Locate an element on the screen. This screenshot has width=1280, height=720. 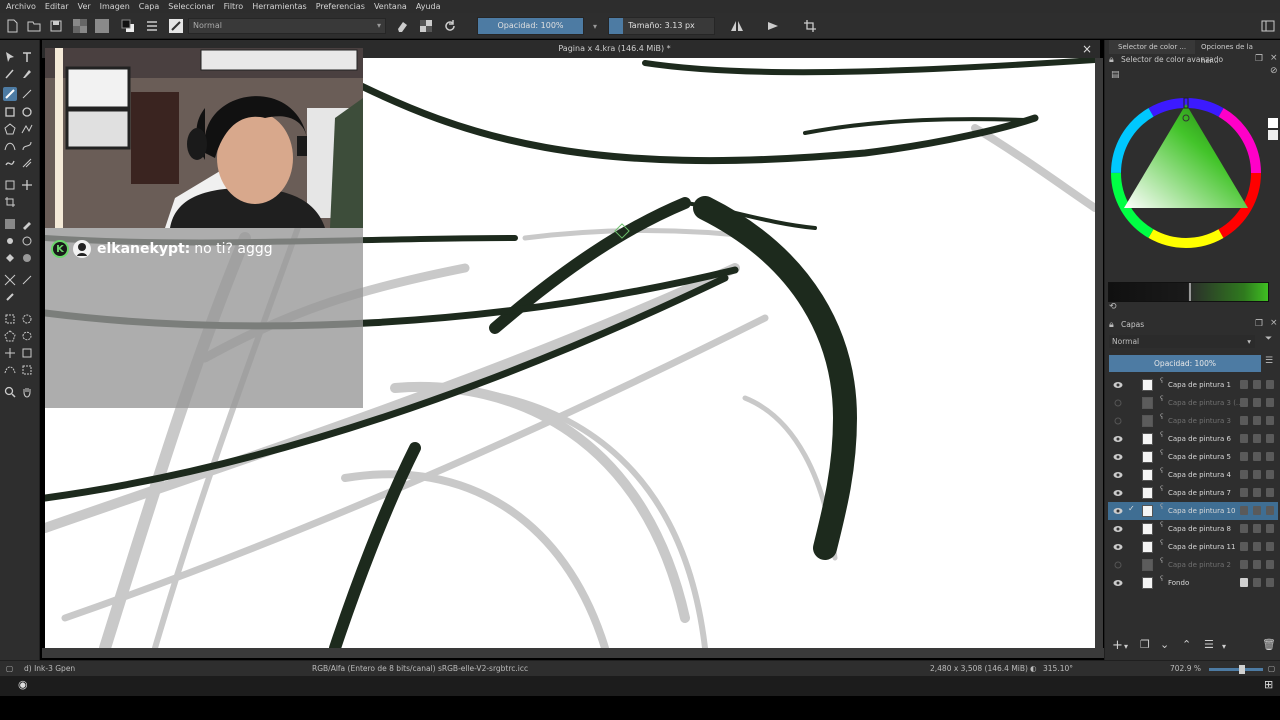
horizontal-scrollbar is located at coordinates (573, 653).